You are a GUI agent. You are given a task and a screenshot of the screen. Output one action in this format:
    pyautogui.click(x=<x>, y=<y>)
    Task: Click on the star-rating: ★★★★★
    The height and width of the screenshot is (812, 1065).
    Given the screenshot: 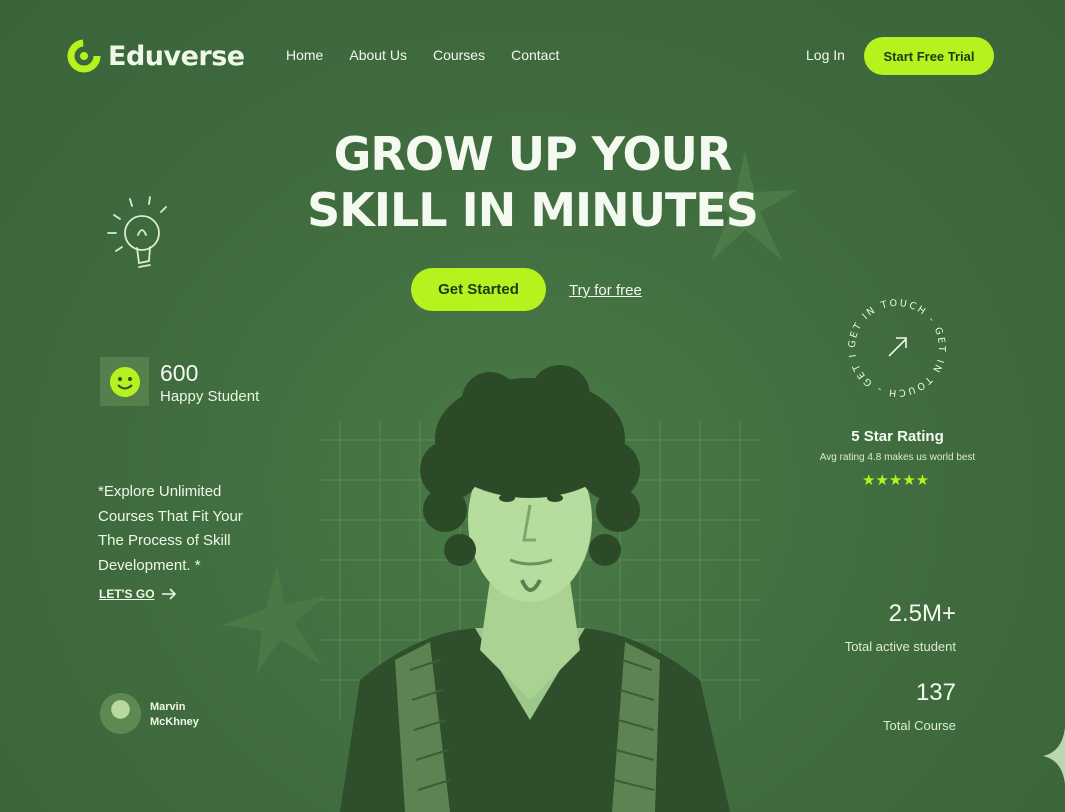 What is the action you would take?
    pyautogui.click(x=896, y=480)
    